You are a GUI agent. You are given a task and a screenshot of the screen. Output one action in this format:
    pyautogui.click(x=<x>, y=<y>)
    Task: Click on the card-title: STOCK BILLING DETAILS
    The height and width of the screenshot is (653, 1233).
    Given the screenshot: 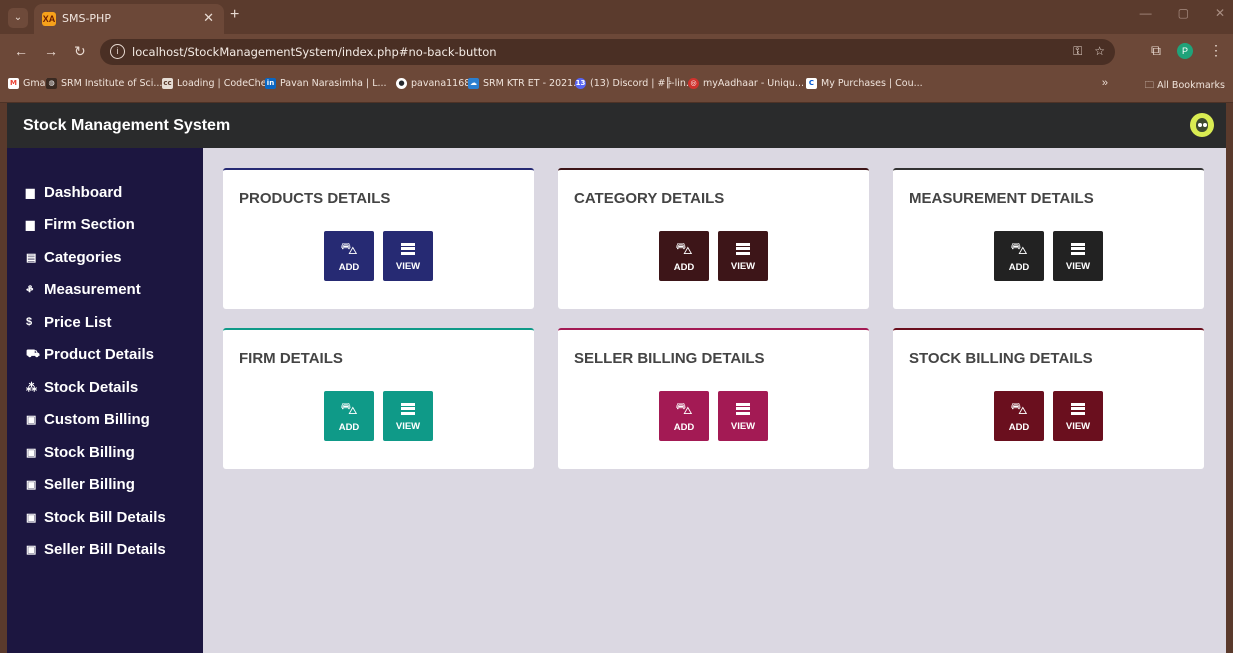 What is the action you would take?
    pyautogui.click(x=1001, y=358)
    